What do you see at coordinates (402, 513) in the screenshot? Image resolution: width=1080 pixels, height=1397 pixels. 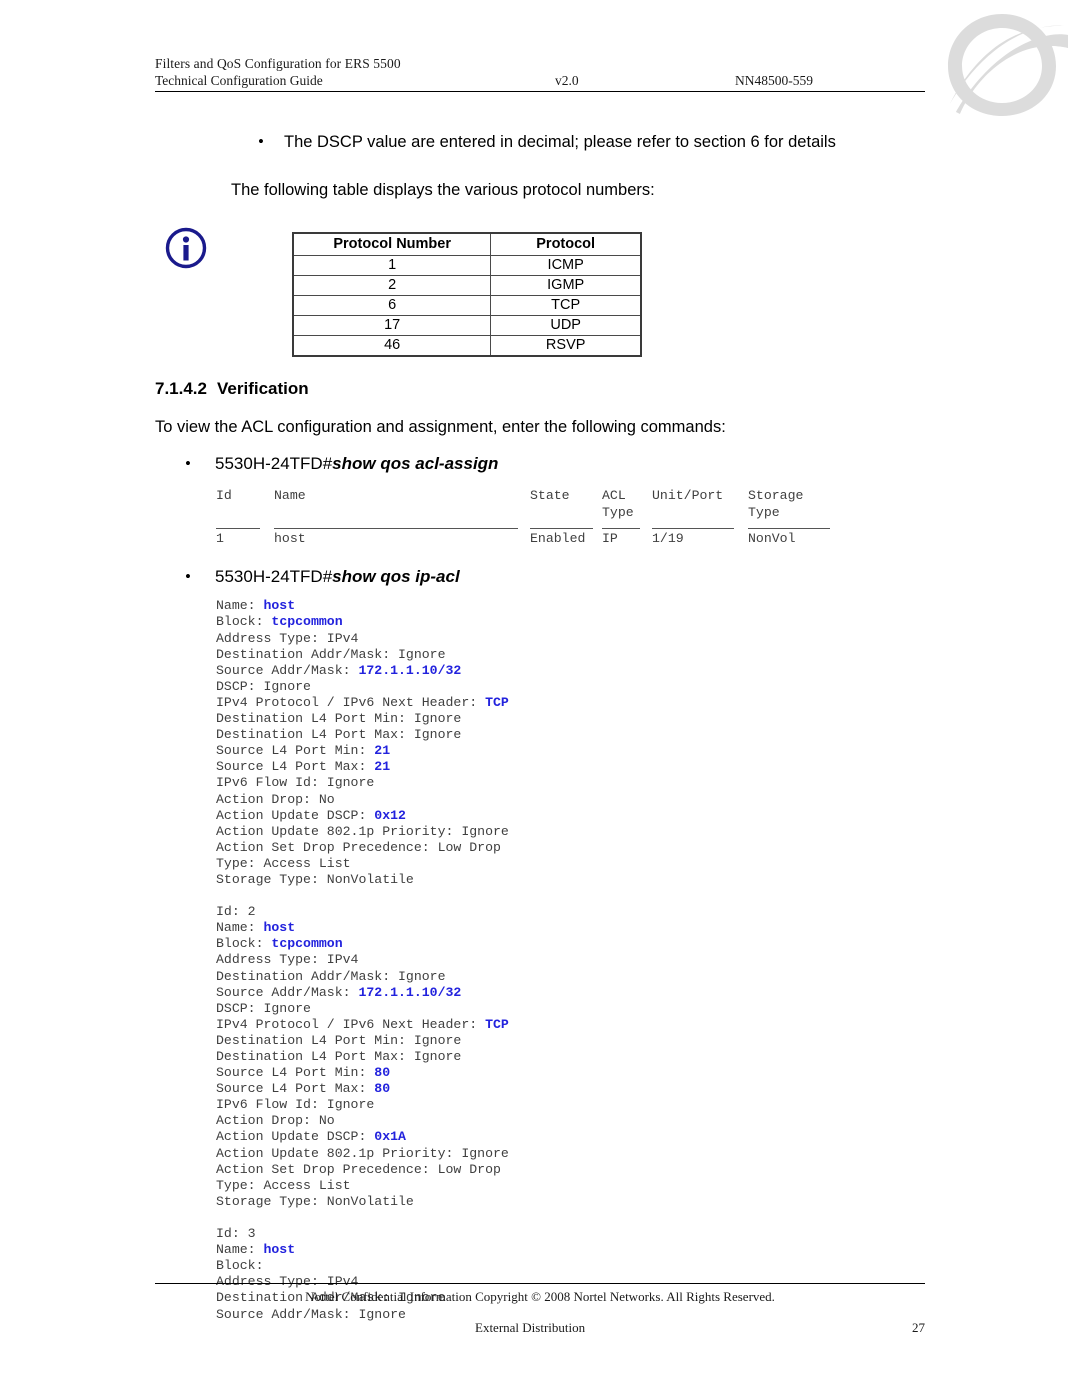 I see `hdr2-name` at bounding box center [402, 513].